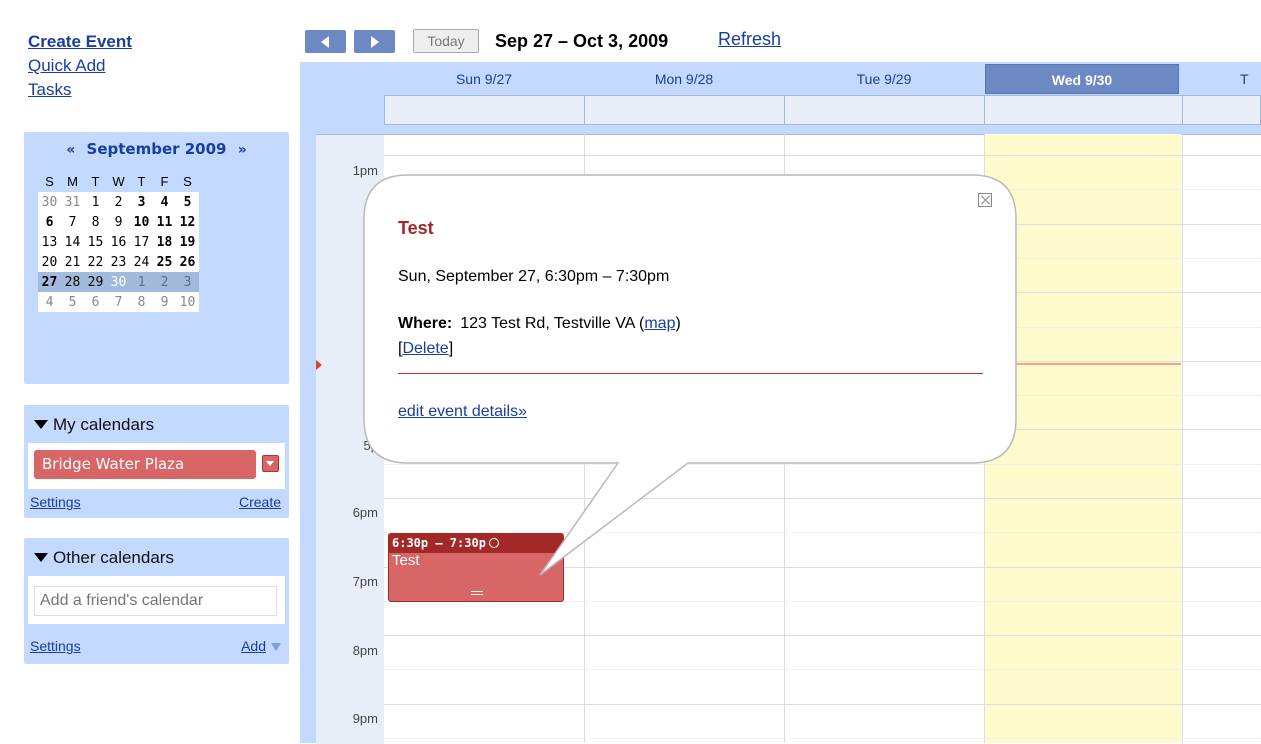 The width and height of the screenshot is (1261, 744). I want to click on mini-day: 30, so click(49, 202).